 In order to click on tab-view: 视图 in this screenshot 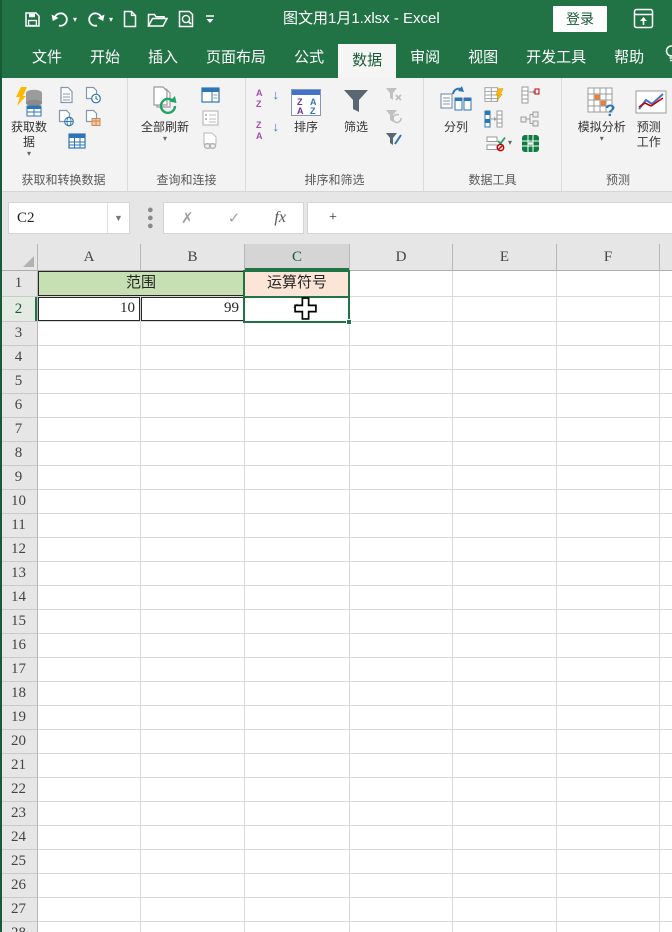, I will do `click(483, 58)`.